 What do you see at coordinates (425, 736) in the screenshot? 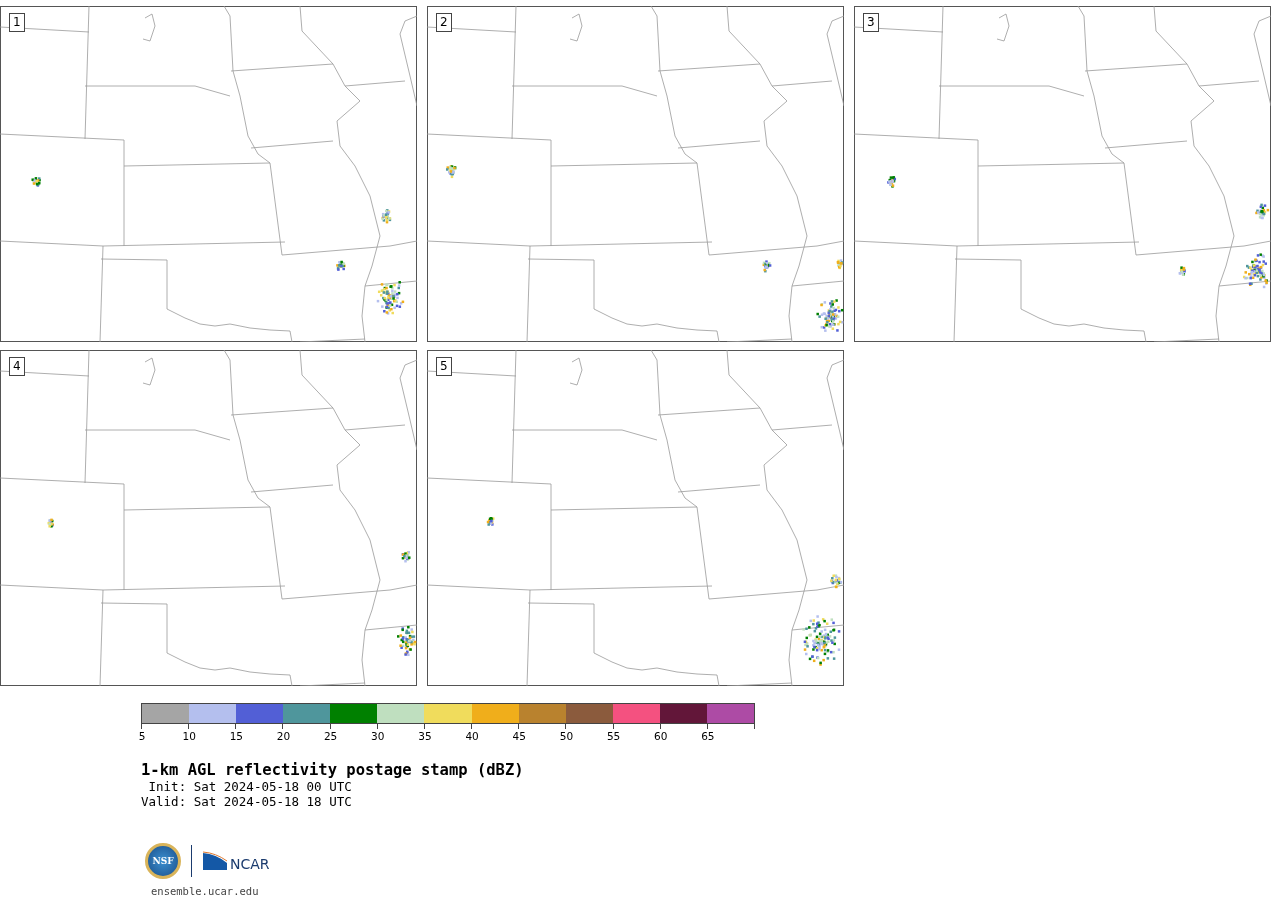
I see `tick-label: 35` at bounding box center [425, 736].